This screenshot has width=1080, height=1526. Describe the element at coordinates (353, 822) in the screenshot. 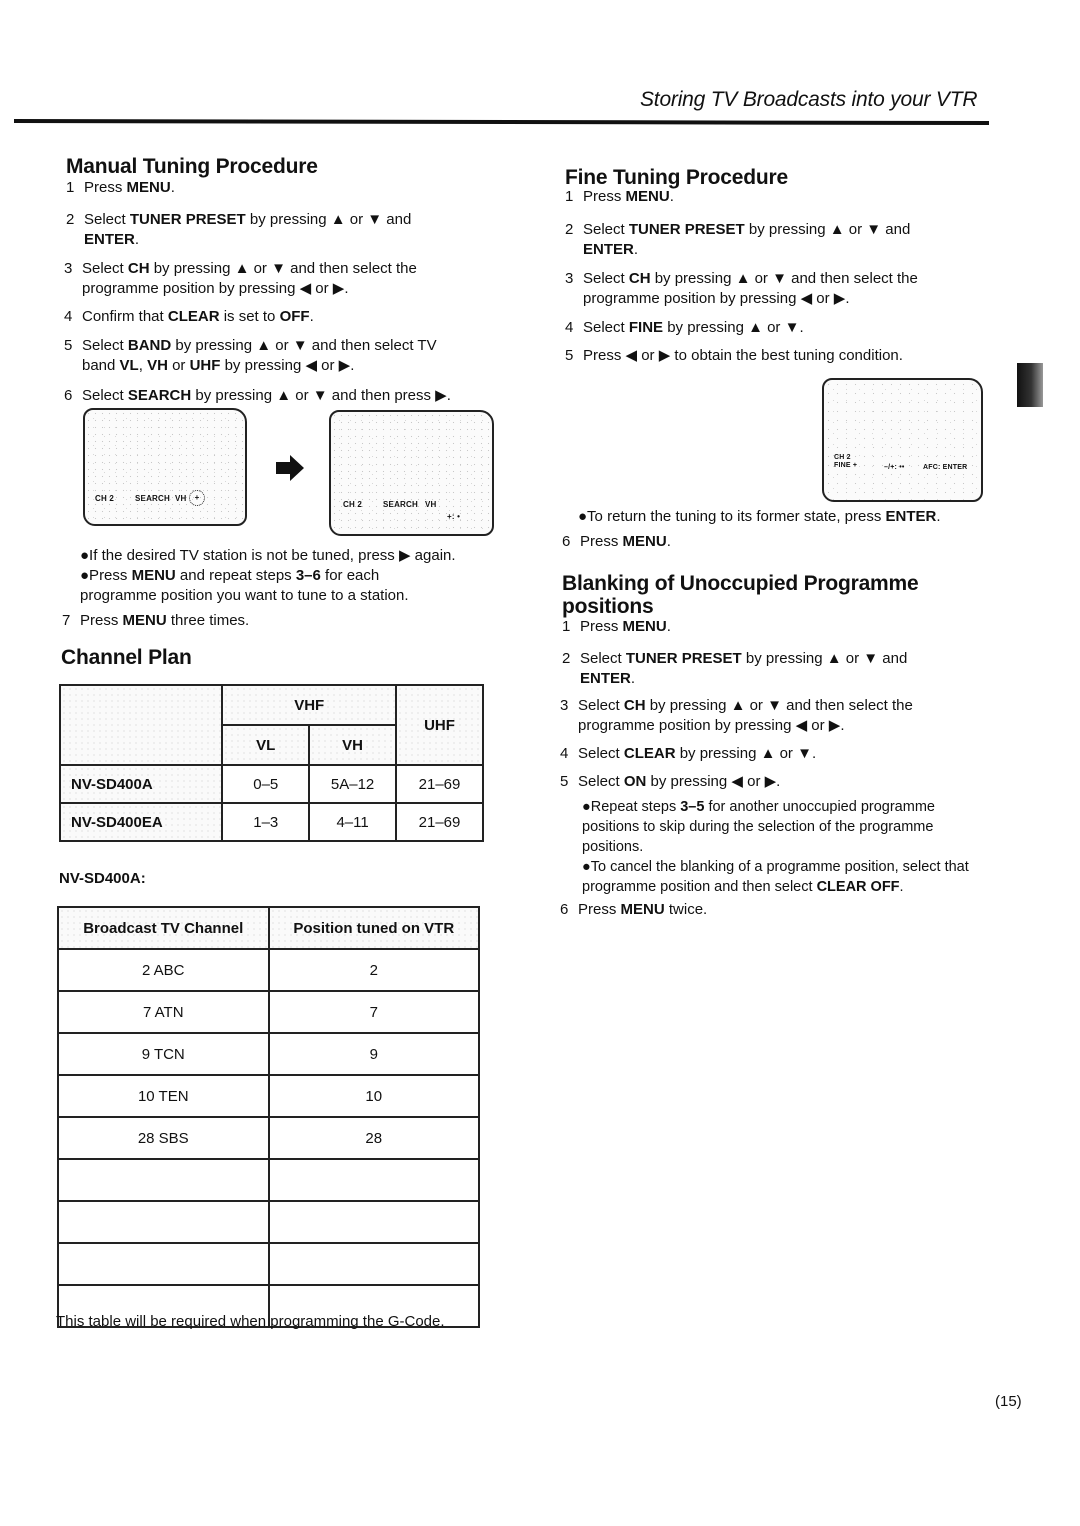

I see `vh-cell: 4–11` at that location.